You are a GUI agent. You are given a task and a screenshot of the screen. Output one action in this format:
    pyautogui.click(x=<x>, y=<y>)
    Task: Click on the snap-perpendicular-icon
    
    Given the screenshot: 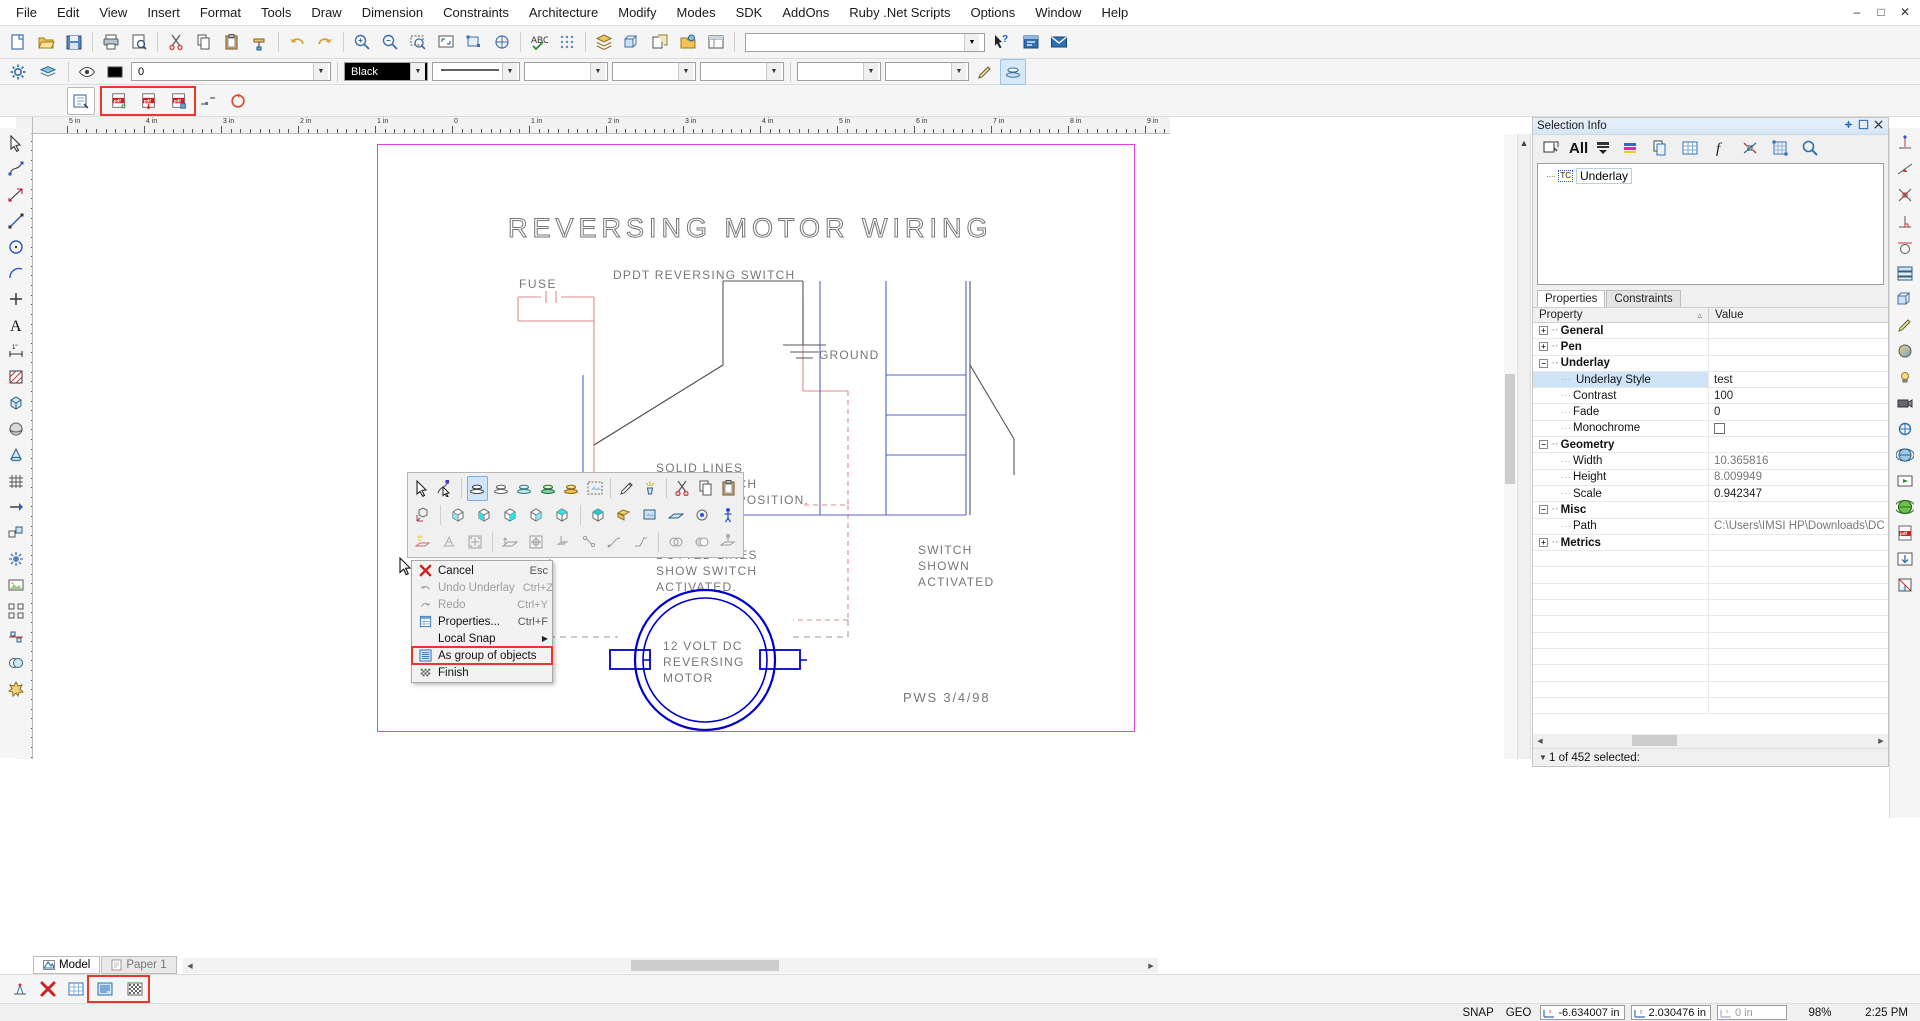 What is the action you would take?
    pyautogui.click(x=1905, y=221)
    